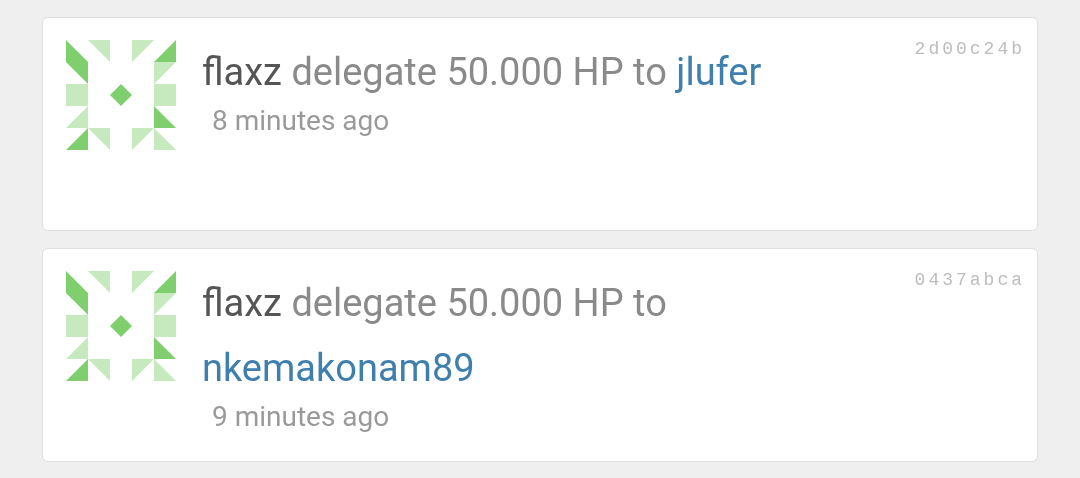 The width and height of the screenshot is (1080, 478). What do you see at coordinates (969, 280) in the screenshot?
I see `transaction-hash: 0437abca` at bounding box center [969, 280].